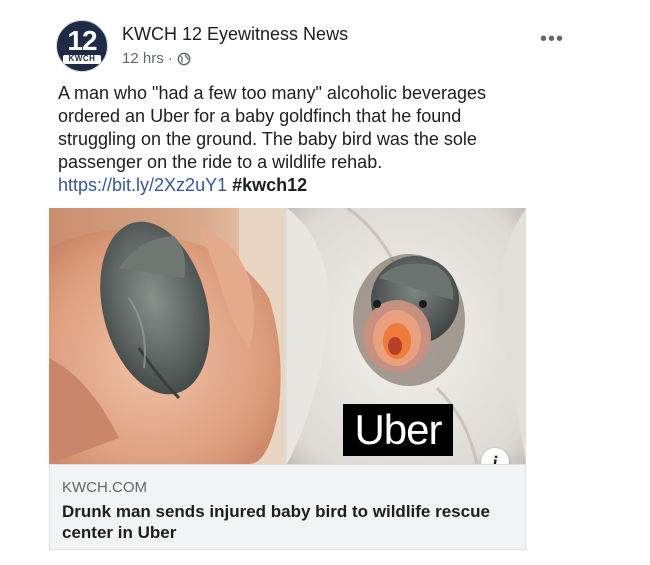 Image resolution: width=650 pixels, height=565 pixels. I want to click on post-hashtag: #kwch12, so click(269, 185).